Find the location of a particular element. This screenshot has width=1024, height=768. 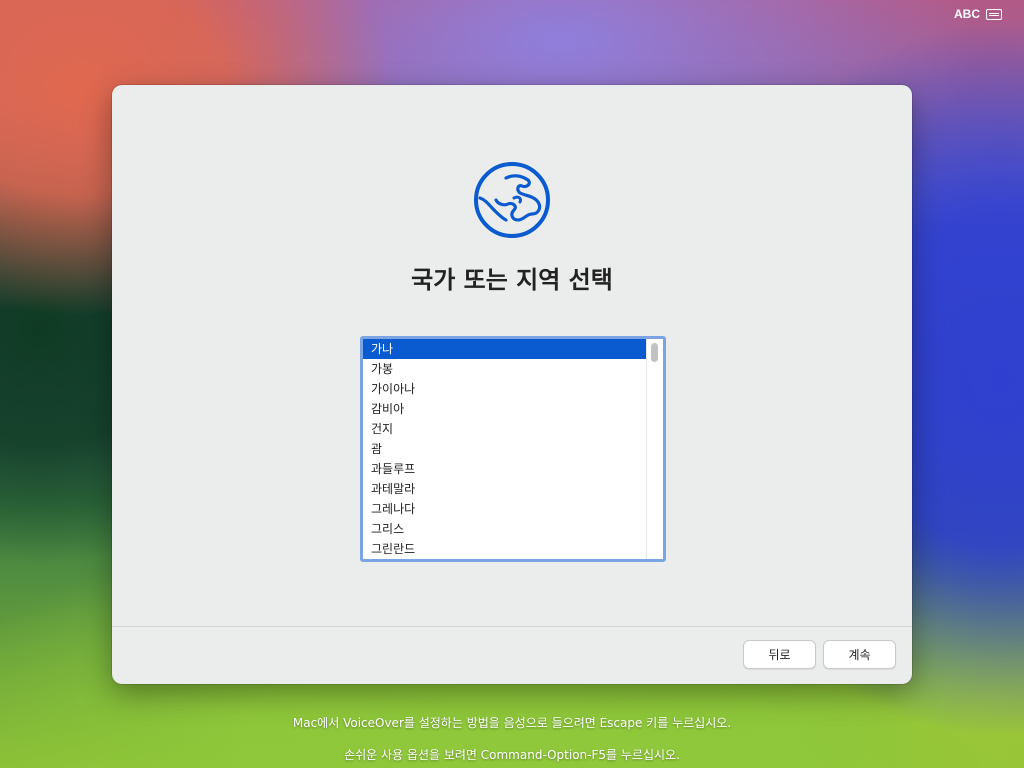

country-list-item: 가봉 is located at coordinates (505, 369).